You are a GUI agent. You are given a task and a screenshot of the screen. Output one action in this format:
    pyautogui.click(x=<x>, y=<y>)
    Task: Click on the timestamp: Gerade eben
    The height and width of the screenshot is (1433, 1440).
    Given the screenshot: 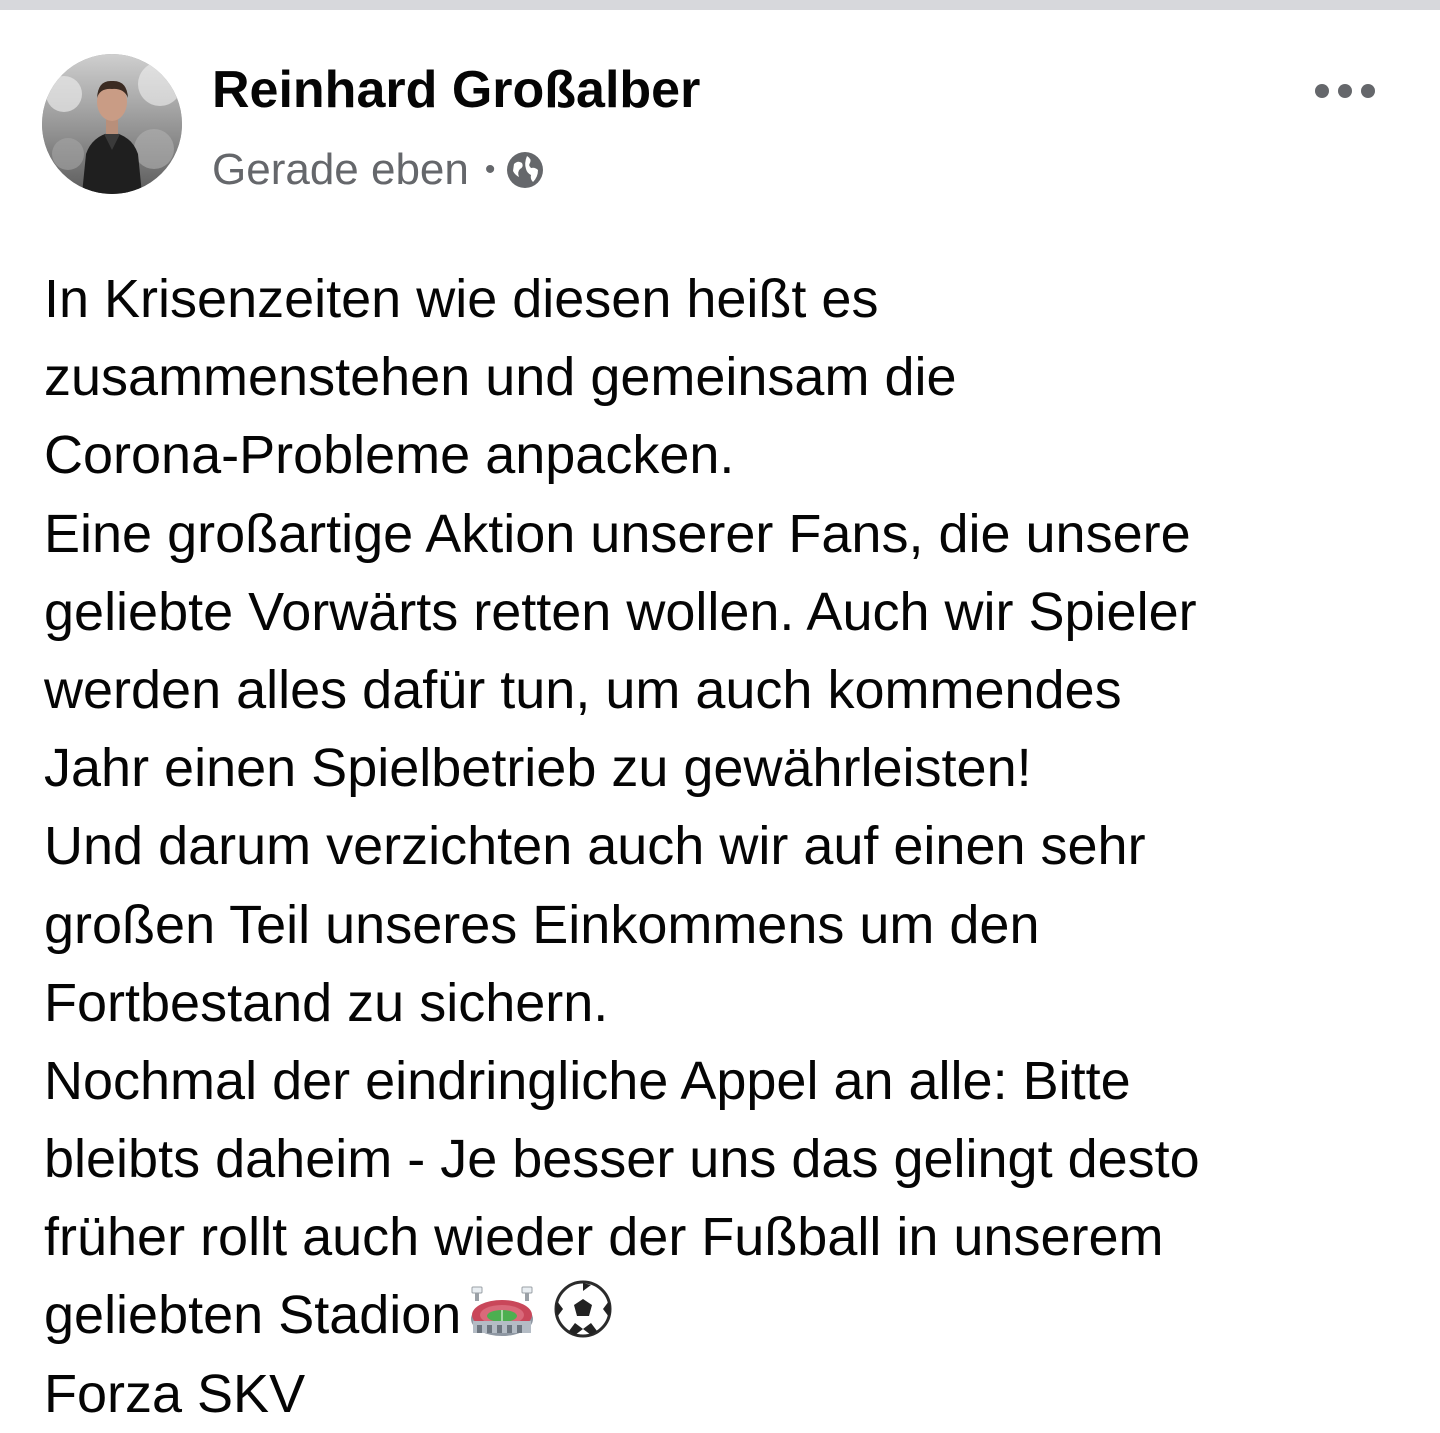 What is the action you would take?
    pyautogui.click(x=340, y=170)
    